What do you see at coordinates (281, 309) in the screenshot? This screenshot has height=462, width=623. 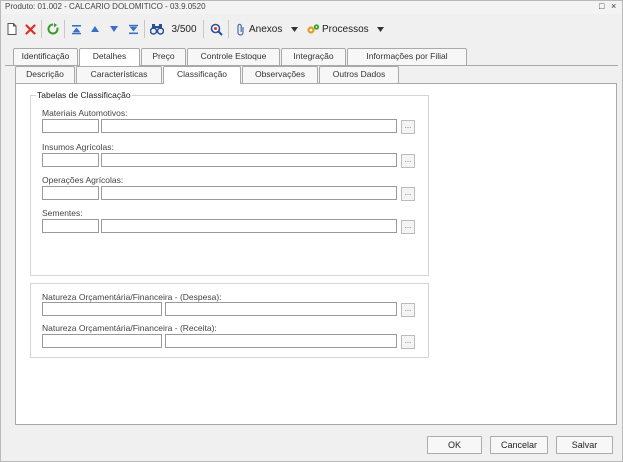 I see `natureza-despesa-description-input` at bounding box center [281, 309].